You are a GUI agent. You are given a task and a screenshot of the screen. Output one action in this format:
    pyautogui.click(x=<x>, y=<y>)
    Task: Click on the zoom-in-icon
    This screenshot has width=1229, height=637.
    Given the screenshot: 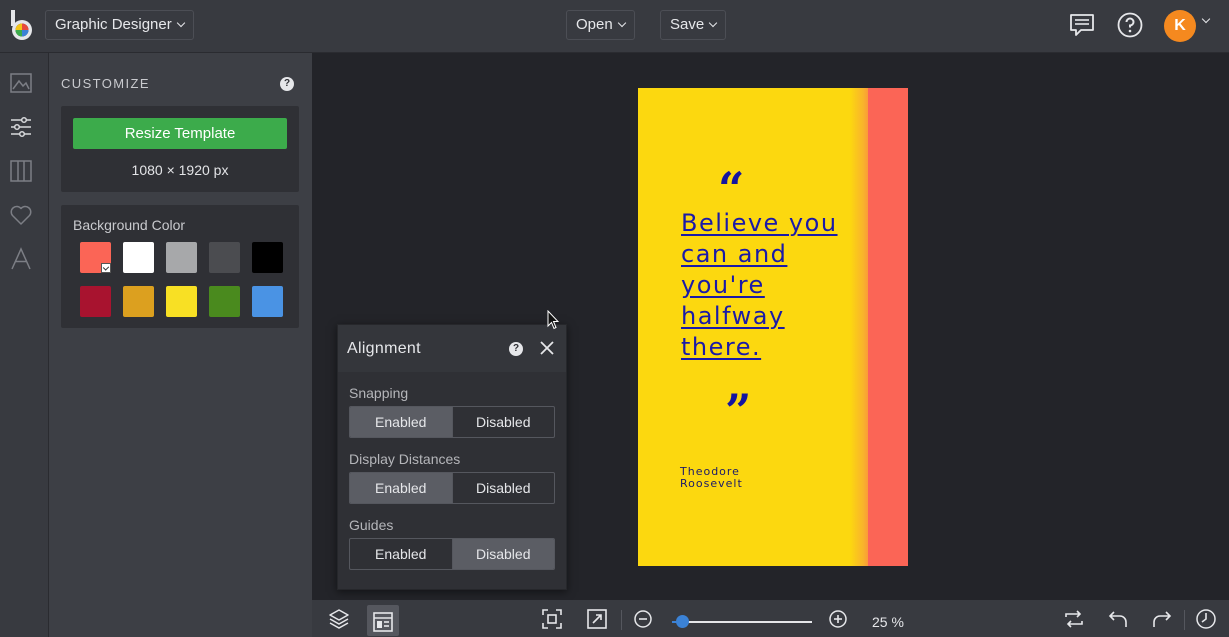 What is the action you would take?
    pyautogui.click(x=838, y=619)
    